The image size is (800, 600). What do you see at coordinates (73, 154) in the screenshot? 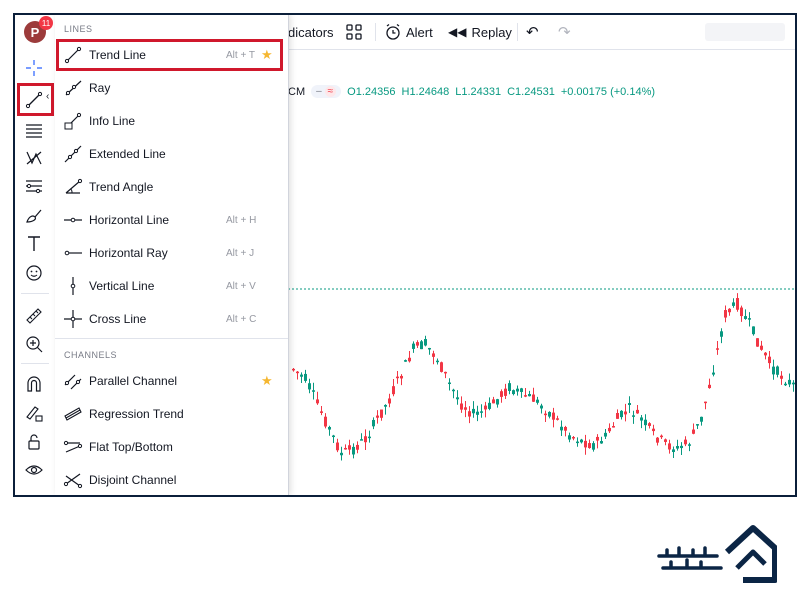
I see `extended-line-icon` at bounding box center [73, 154].